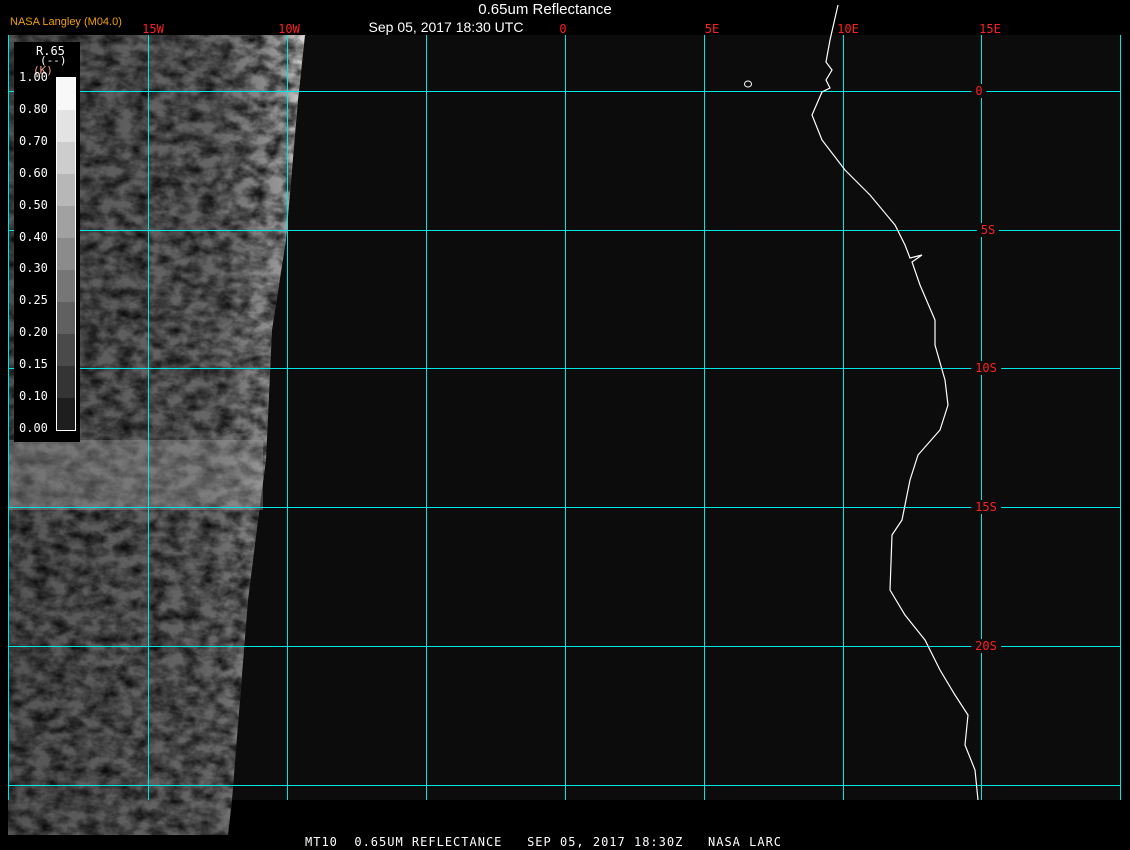 The image size is (1130, 850). I want to click on lon-label-10w: 10W, so click(289, 29).